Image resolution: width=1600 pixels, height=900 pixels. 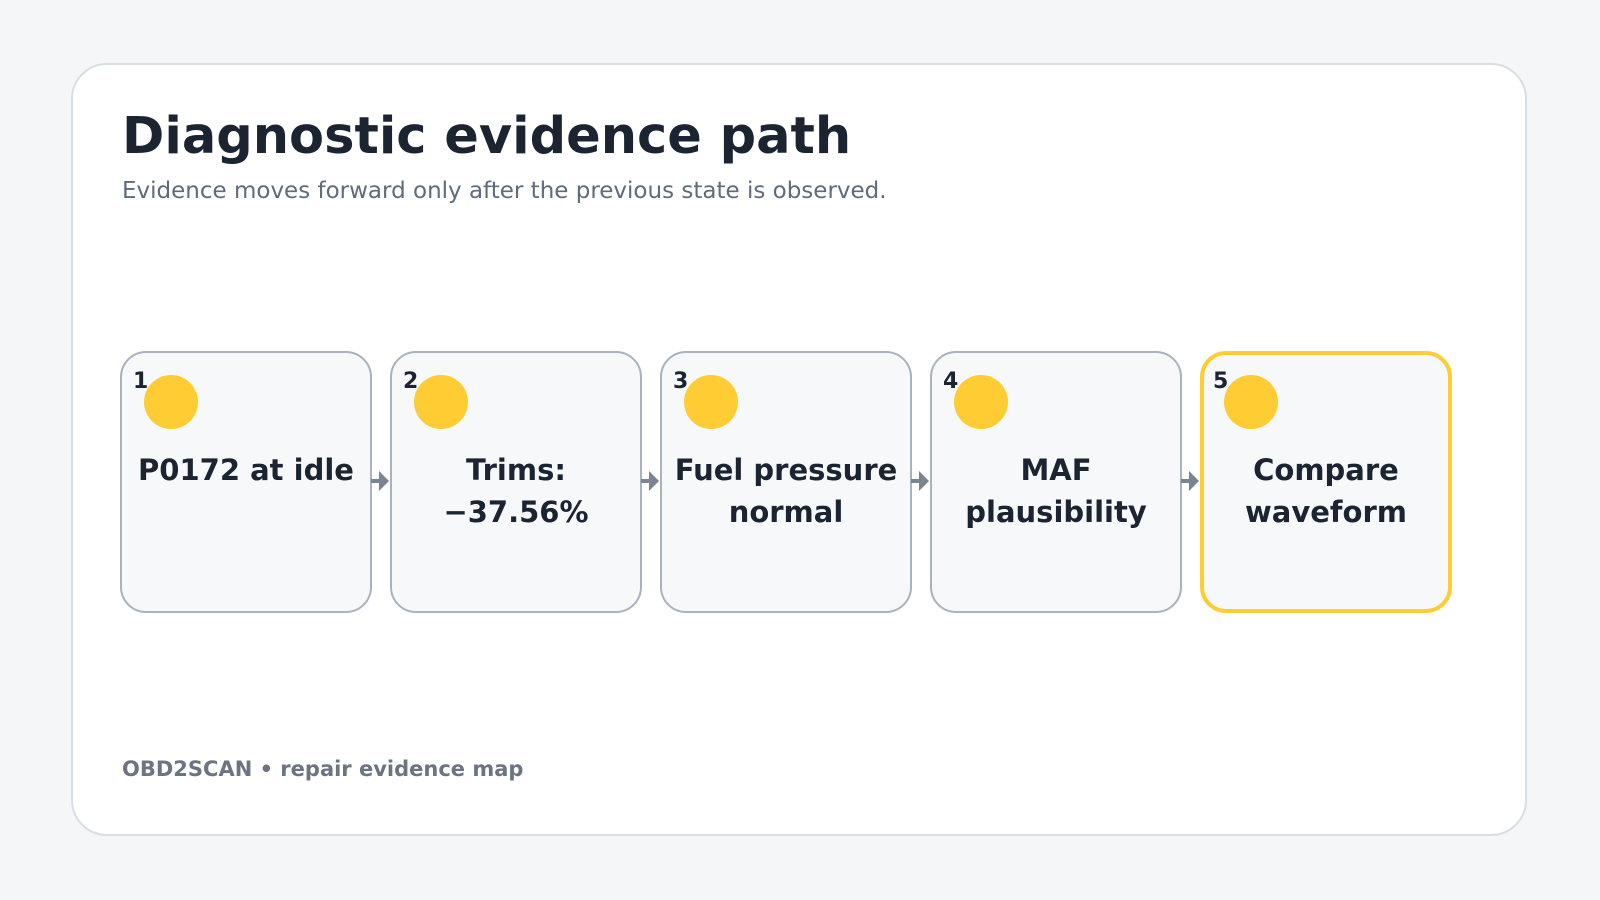 I want to click on step-number: 1, so click(x=141, y=381).